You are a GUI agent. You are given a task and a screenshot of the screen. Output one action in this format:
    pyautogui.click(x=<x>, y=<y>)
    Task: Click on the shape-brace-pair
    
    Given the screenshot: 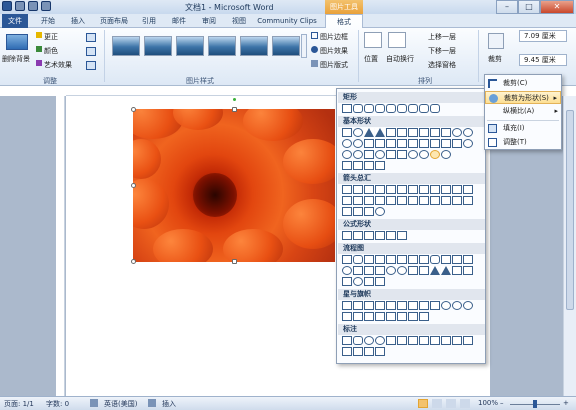 What is the action you would take?
    pyautogui.click(x=358, y=165)
    